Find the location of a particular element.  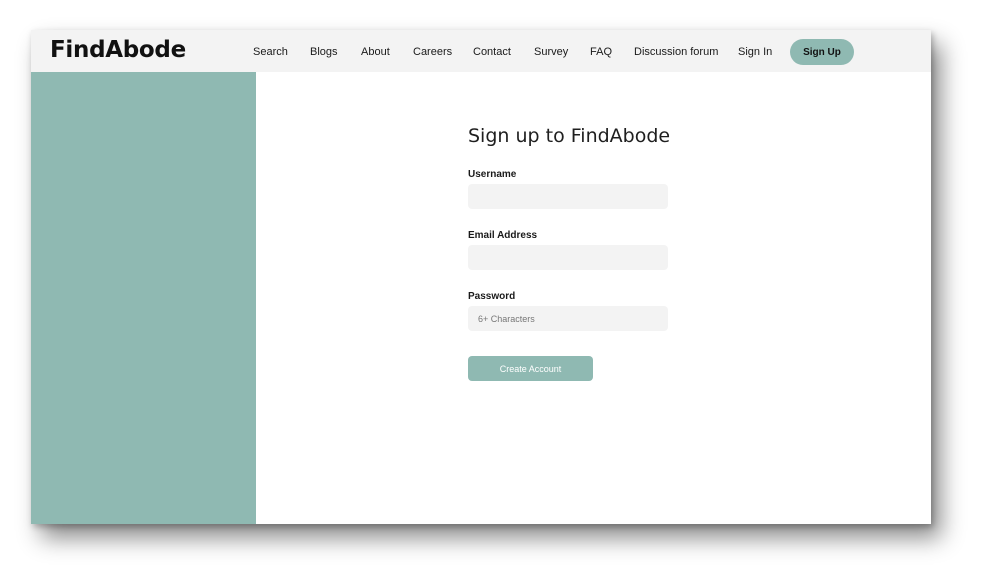

password-input is located at coordinates (568, 318).